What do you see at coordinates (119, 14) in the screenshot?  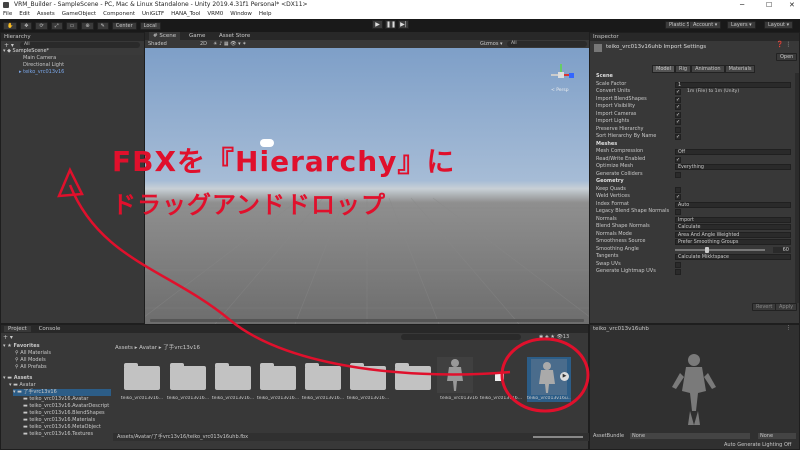 I see `menu-component: Component` at bounding box center [119, 14].